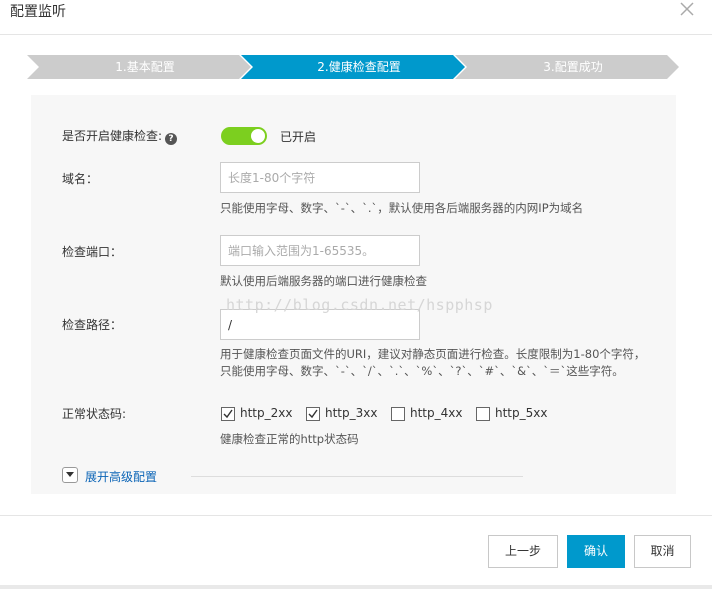  What do you see at coordinates (433, 354) in the screenshot?
I see `path-hint-line-1: 用于健康检查页面文件的URI，建议对静态页面进行检查。长度限制为1-80个字符，` at bounding box center [433, 354].